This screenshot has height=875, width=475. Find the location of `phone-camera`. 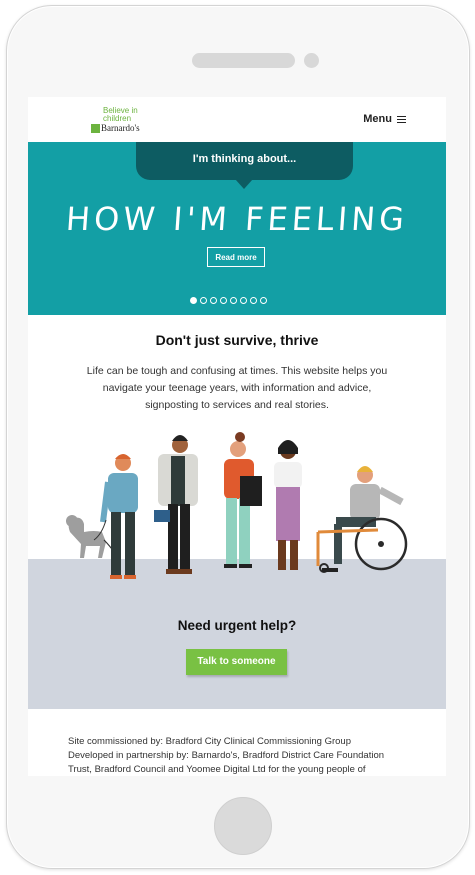

phone-camera is located at coordinates (311, 60).